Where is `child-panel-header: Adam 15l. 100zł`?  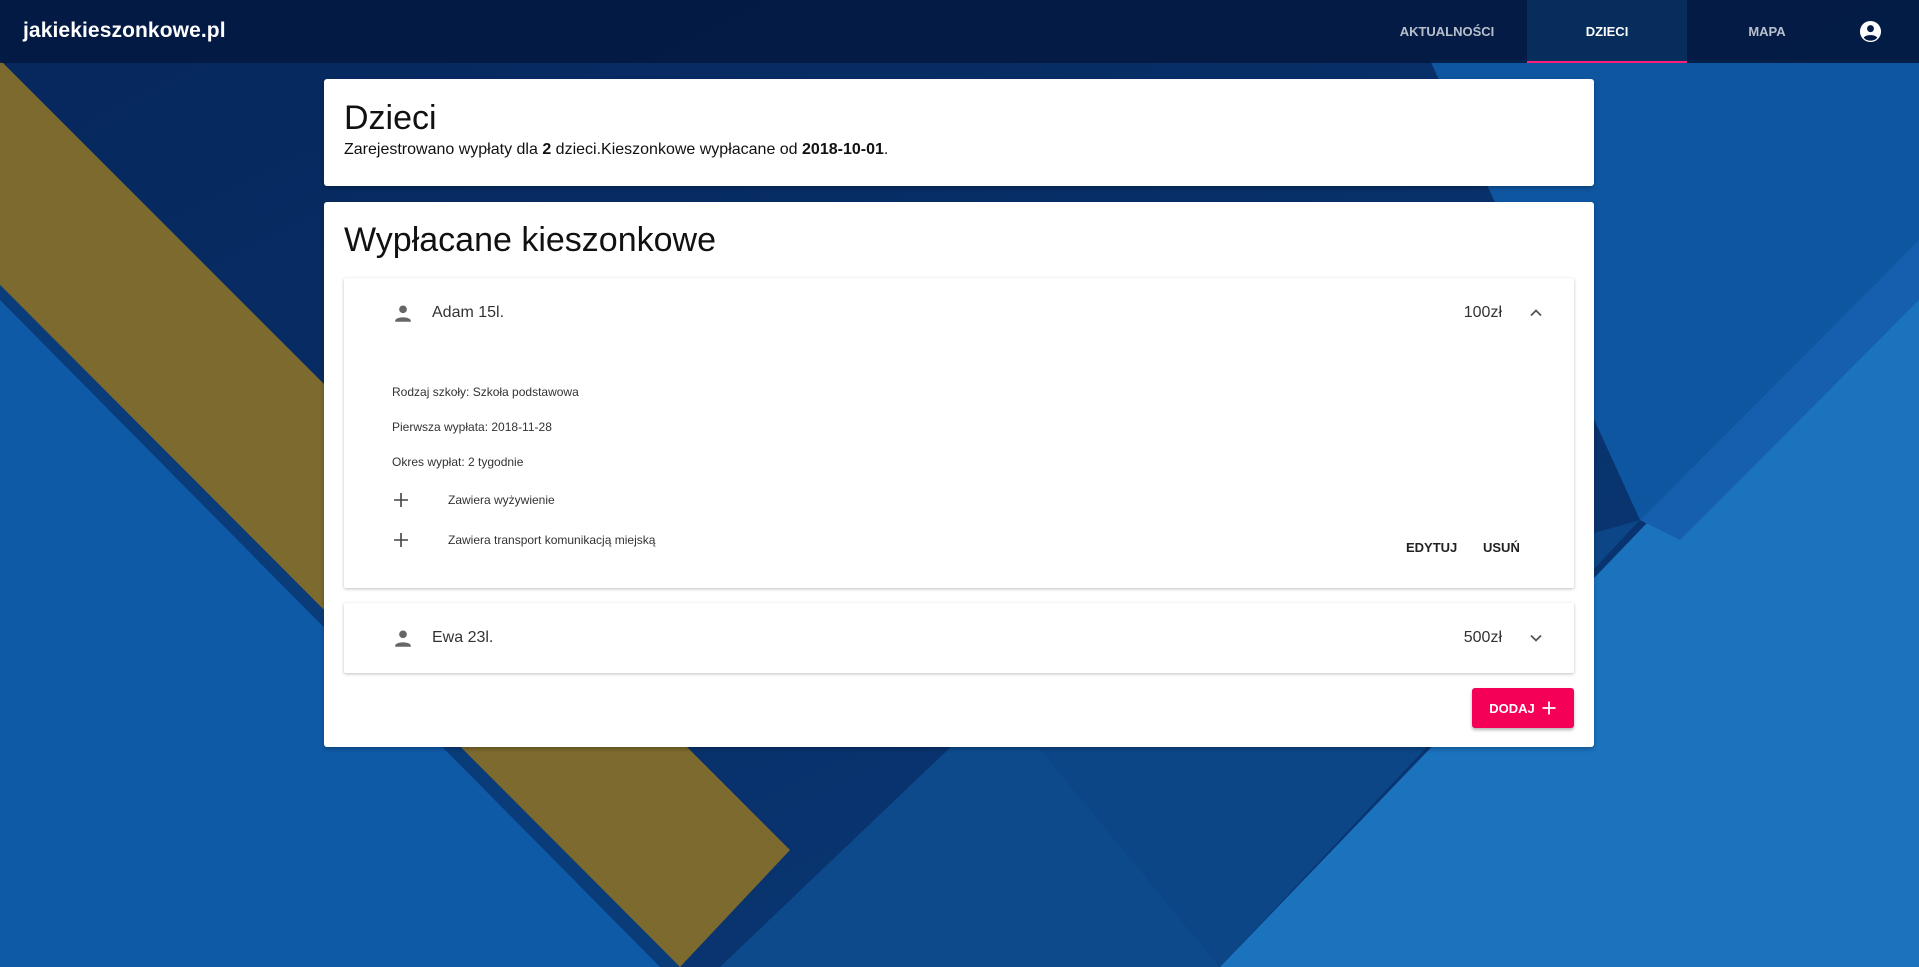 child-panel-header: Adam 15l. 100zł is located at coordinates (959, 313).